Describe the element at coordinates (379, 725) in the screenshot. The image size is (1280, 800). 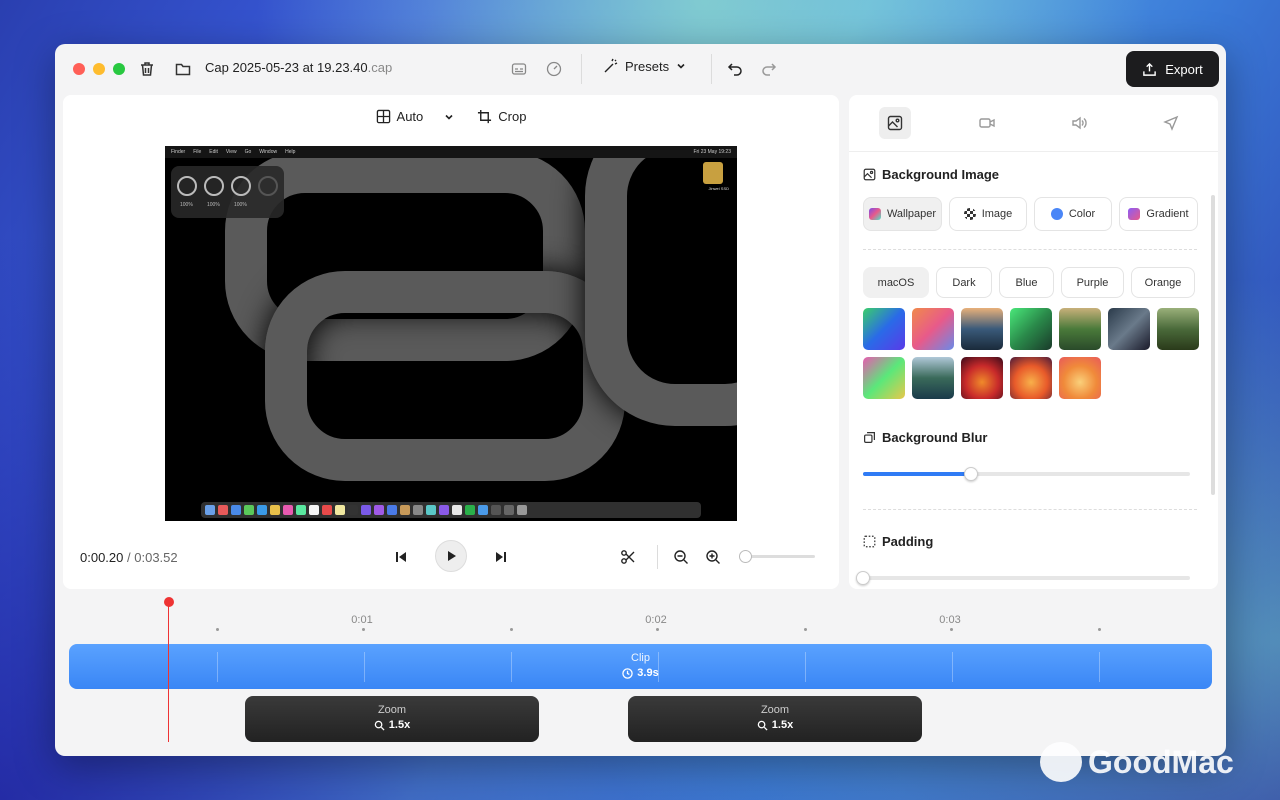
I see `magnifier-icon` at that location.